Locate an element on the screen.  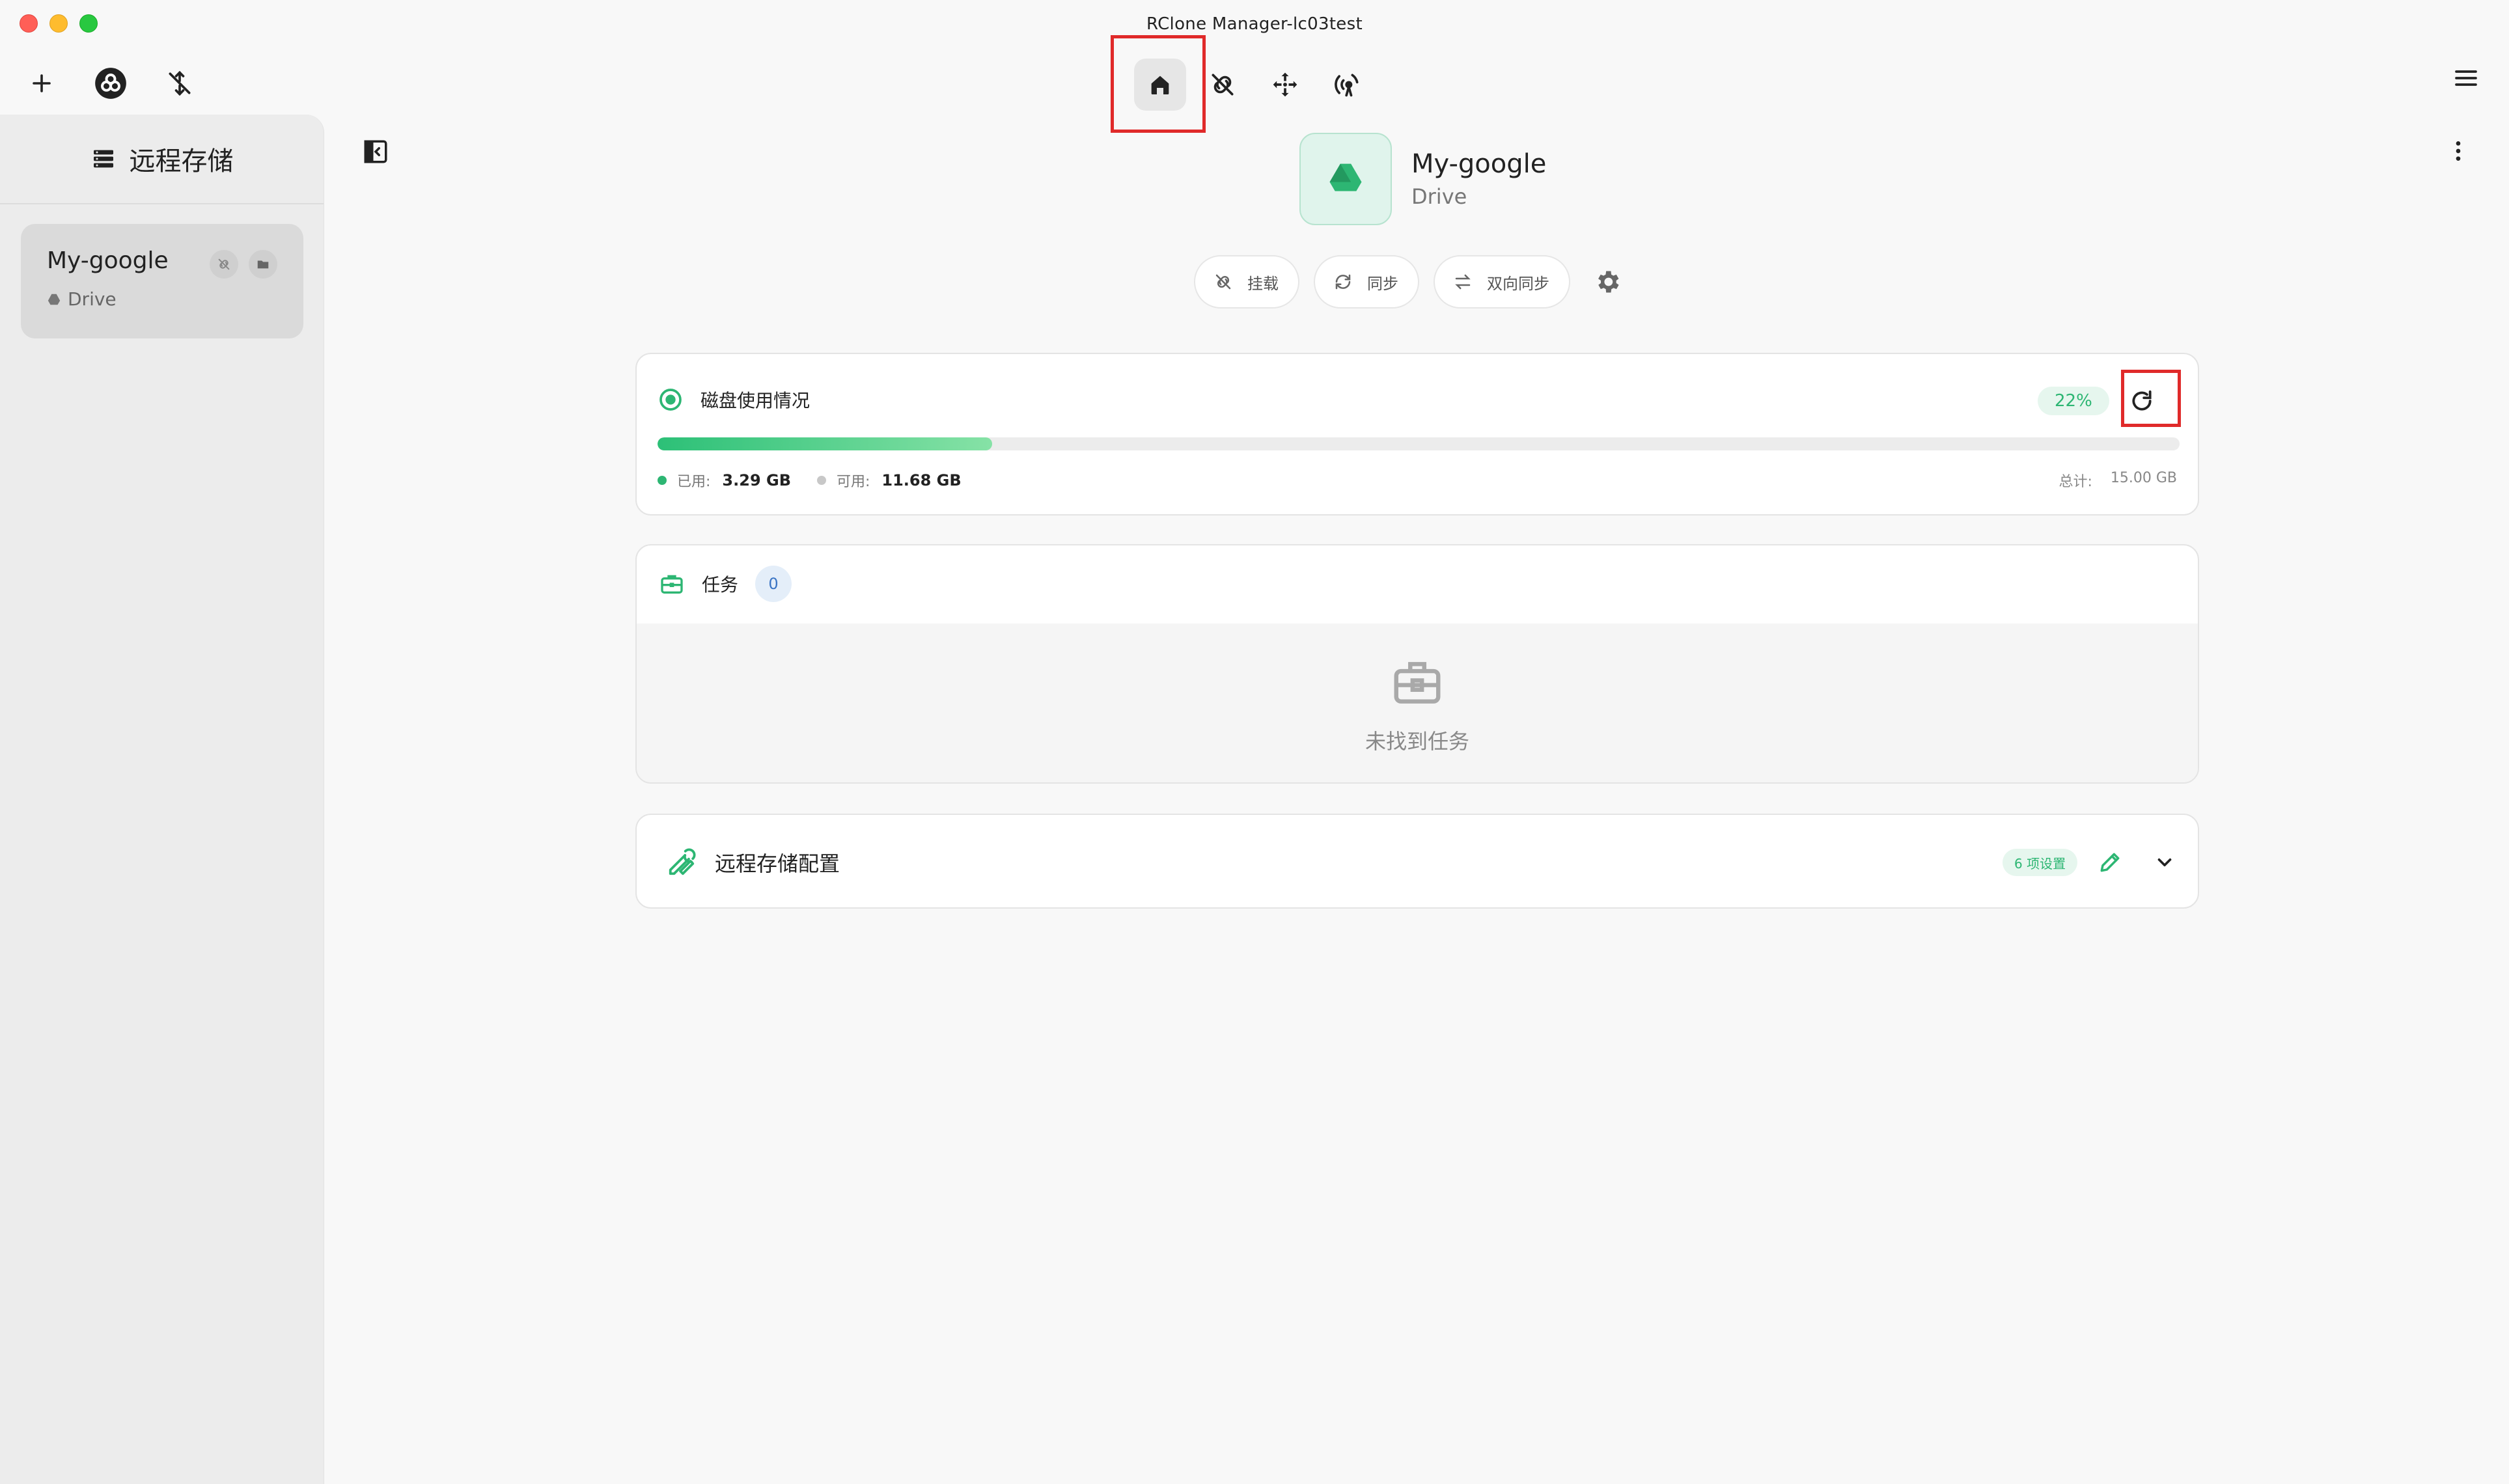
sync-button: 同步 is located at coordinates (1366, 282).